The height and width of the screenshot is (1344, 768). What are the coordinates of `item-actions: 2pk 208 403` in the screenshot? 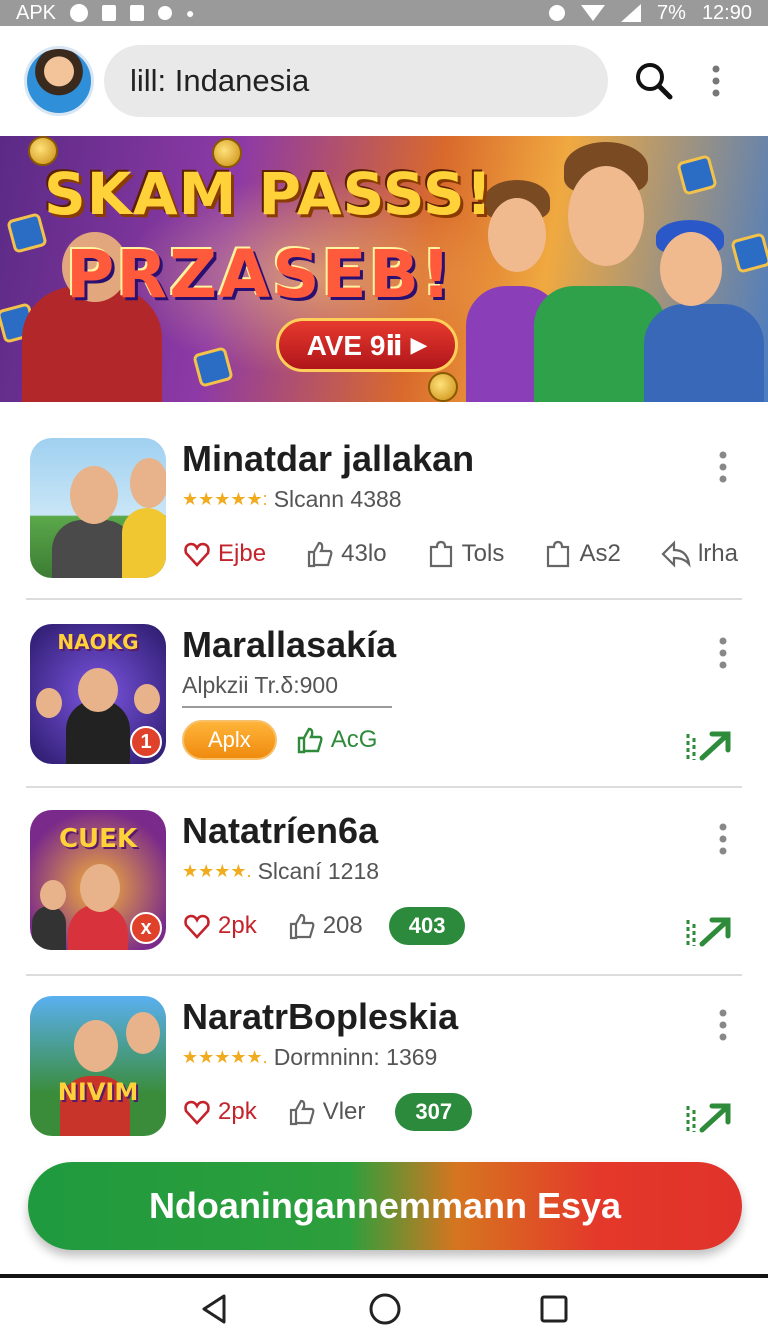 It's located at (324, 926).